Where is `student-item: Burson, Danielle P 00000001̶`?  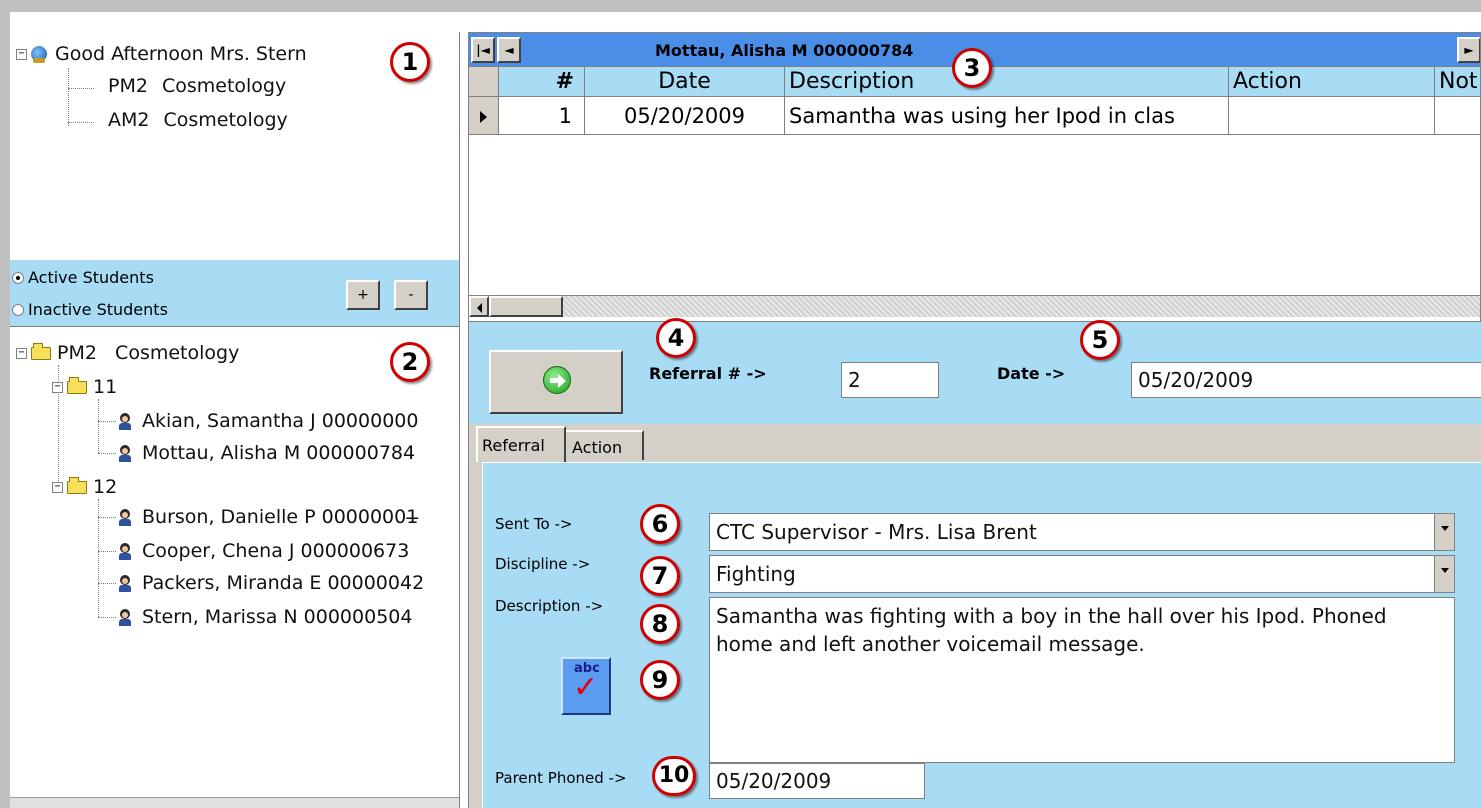
student-item: Burson, Danielle P 00000001̶ is located at coordinates (268, 517).